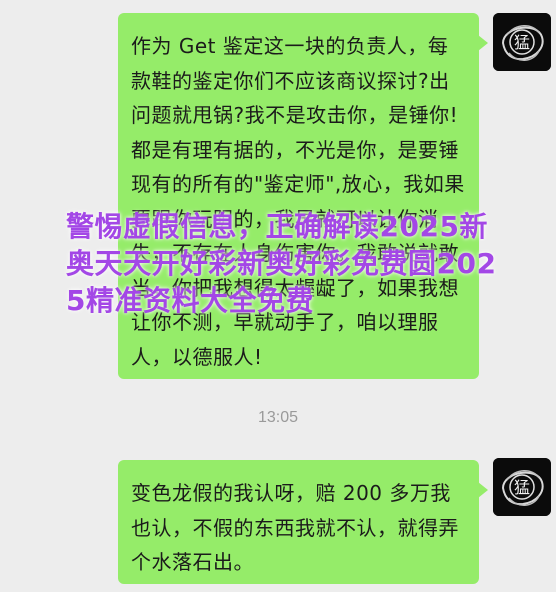 This screenshot has width=556, height=592. I want to click on timestamp: 13:05, so click(278, 417).